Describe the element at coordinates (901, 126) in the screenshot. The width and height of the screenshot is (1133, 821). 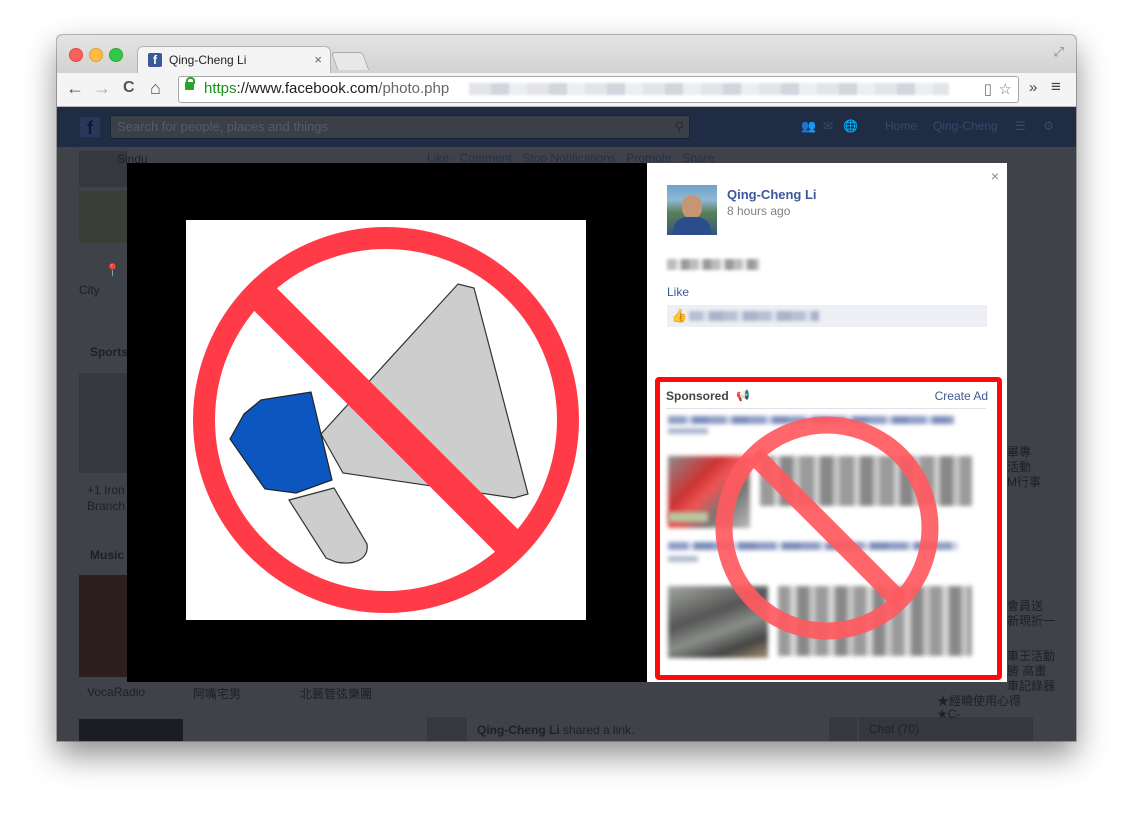
I see `nav-home-link: Home` at that location.